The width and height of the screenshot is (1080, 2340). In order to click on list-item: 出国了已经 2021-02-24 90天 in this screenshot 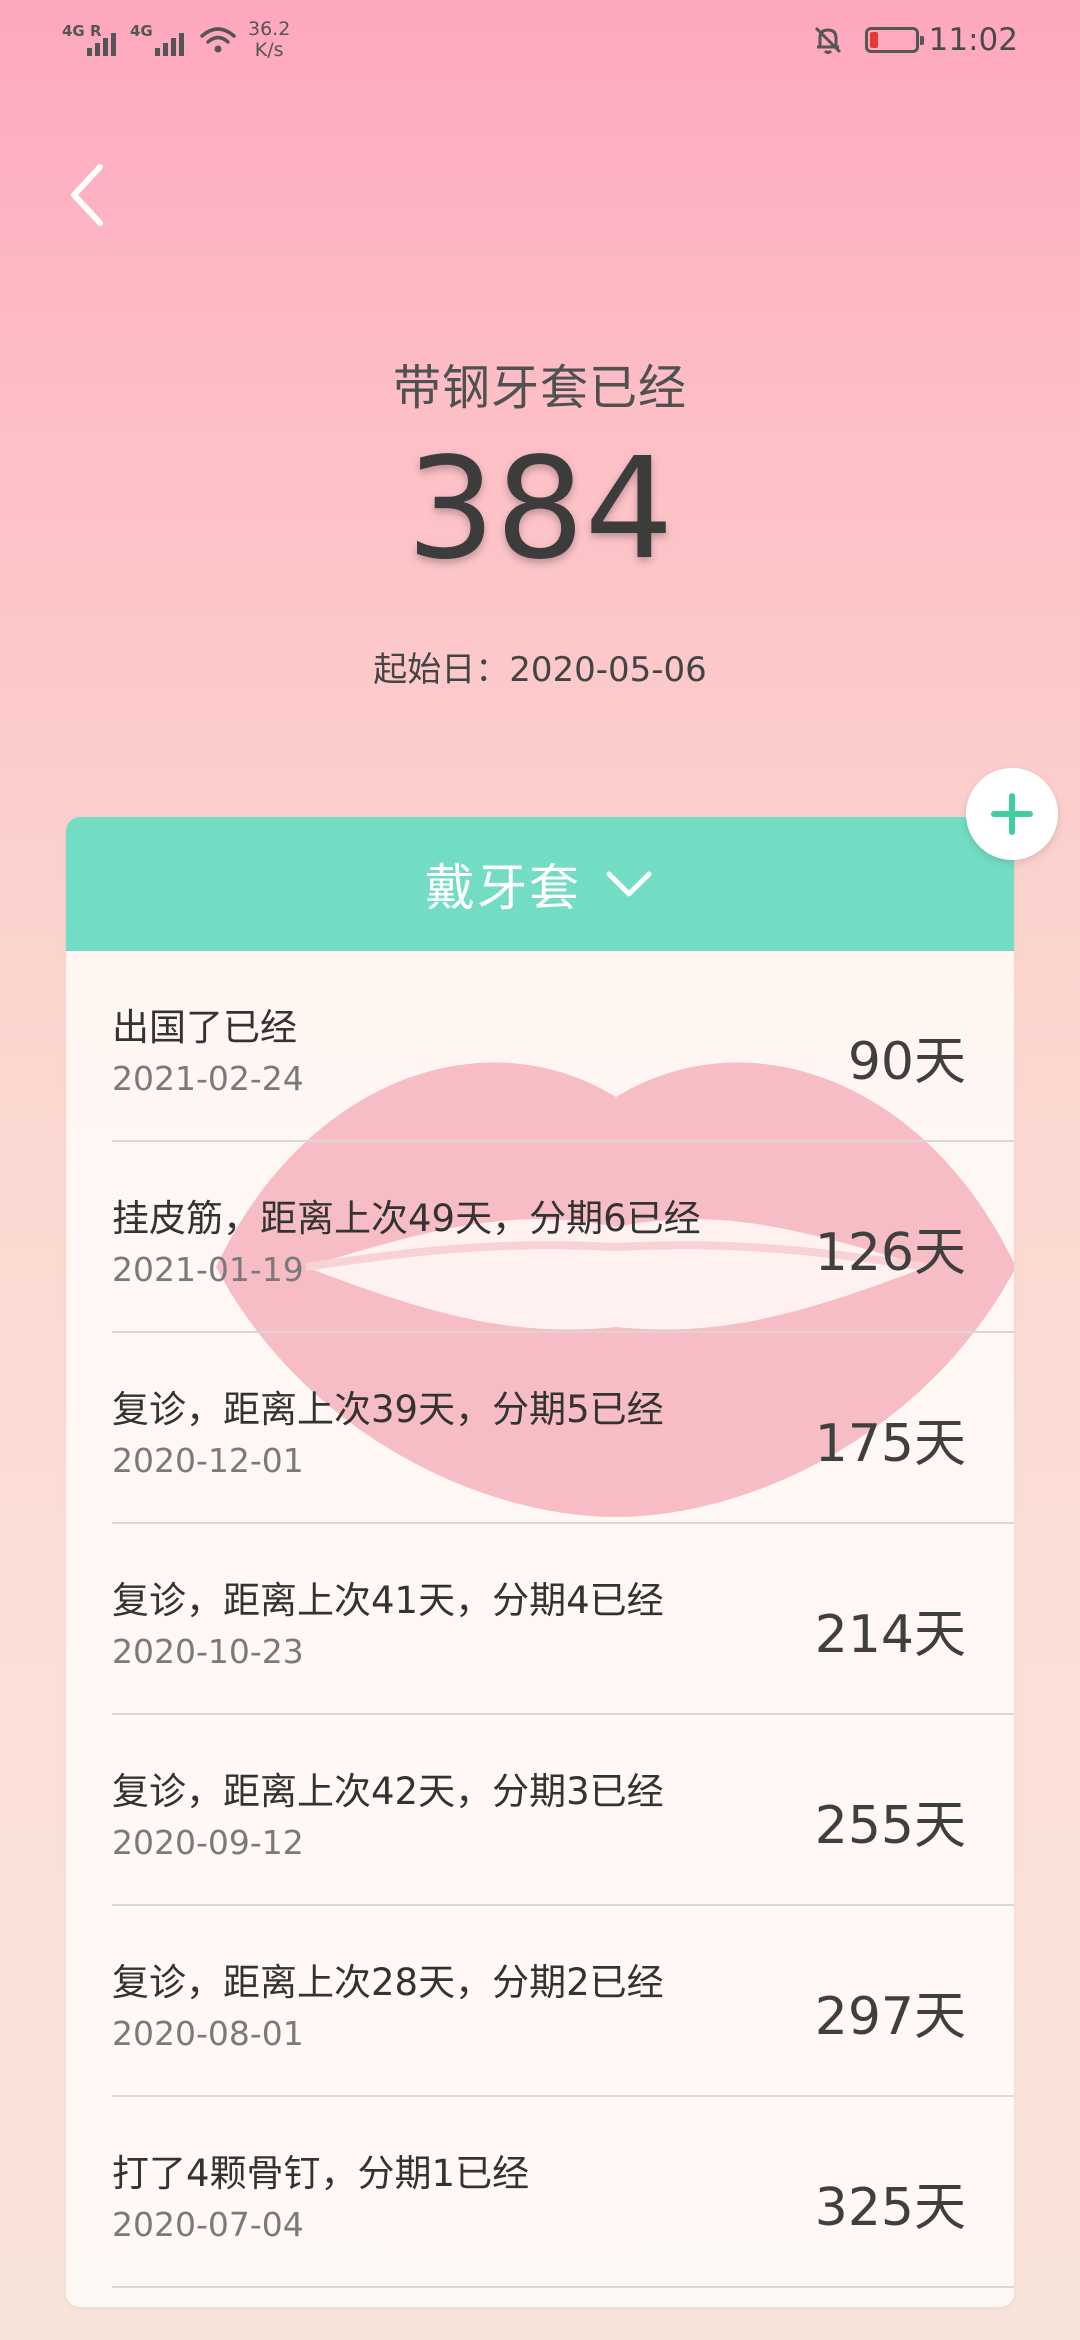, I will do `click(563, 1046)`.